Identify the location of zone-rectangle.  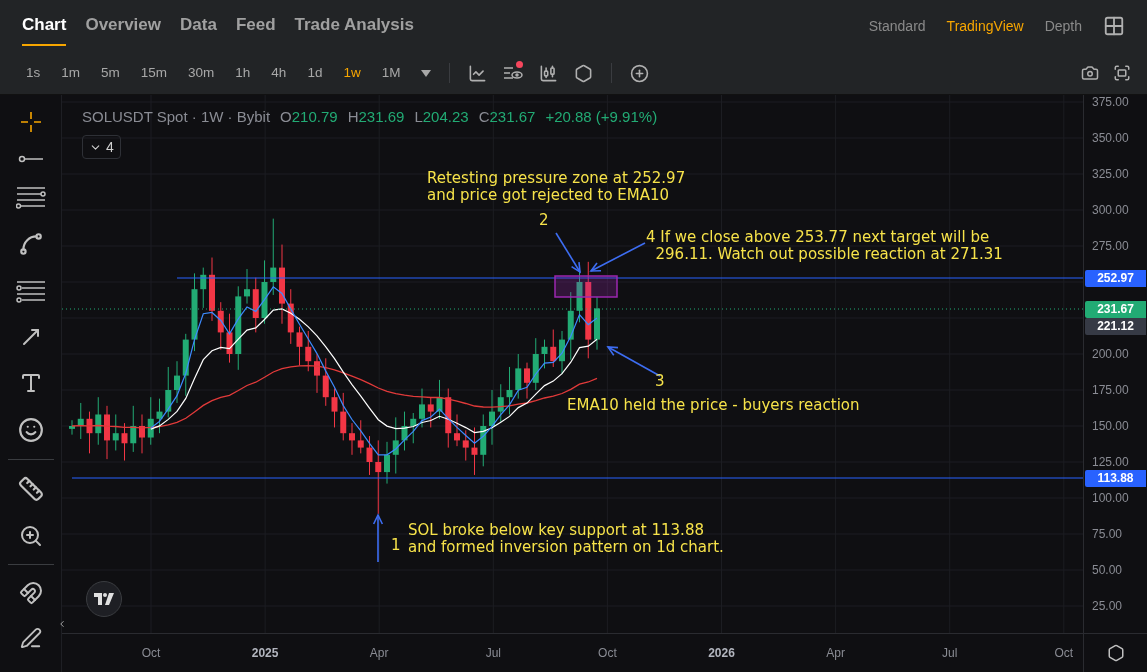
(586, 286).